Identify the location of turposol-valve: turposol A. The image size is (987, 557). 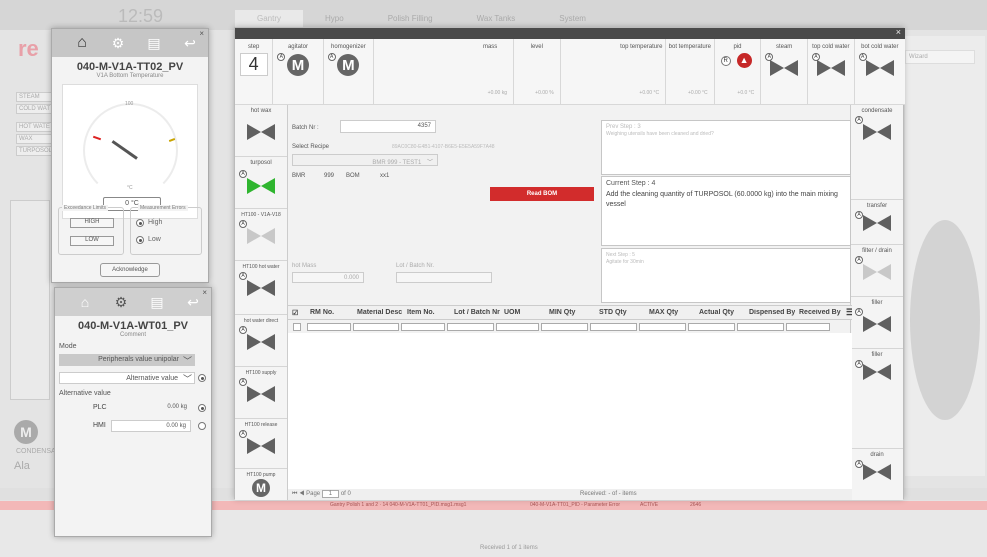
(261, 183).